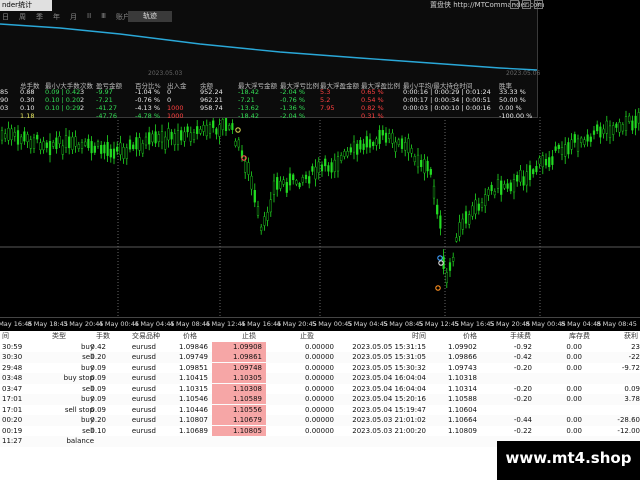 Image resolution: width=640 pixels, height=480 pixels. Describe the element at coordinates (103, 336) in the screenshot. I see `col-lots: 手数` at that location.